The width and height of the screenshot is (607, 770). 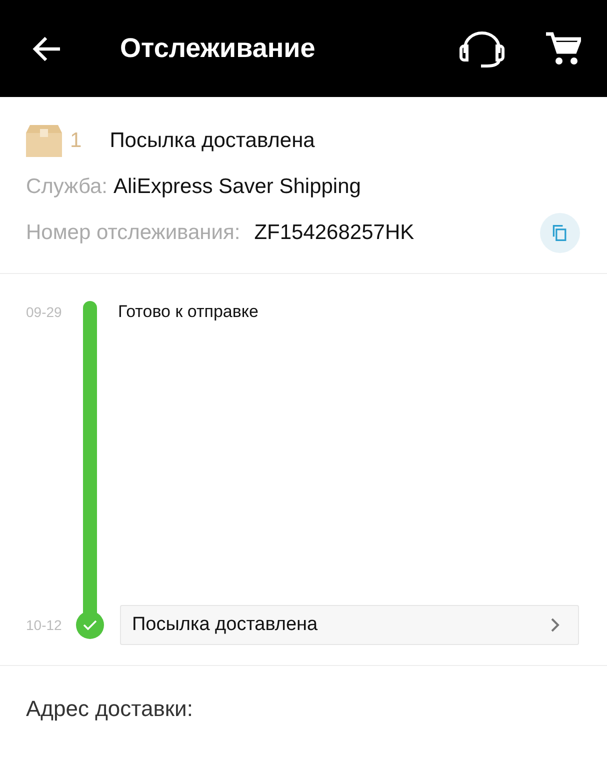 I want to click on back-arrow-icon, so click(x=47, y=49).